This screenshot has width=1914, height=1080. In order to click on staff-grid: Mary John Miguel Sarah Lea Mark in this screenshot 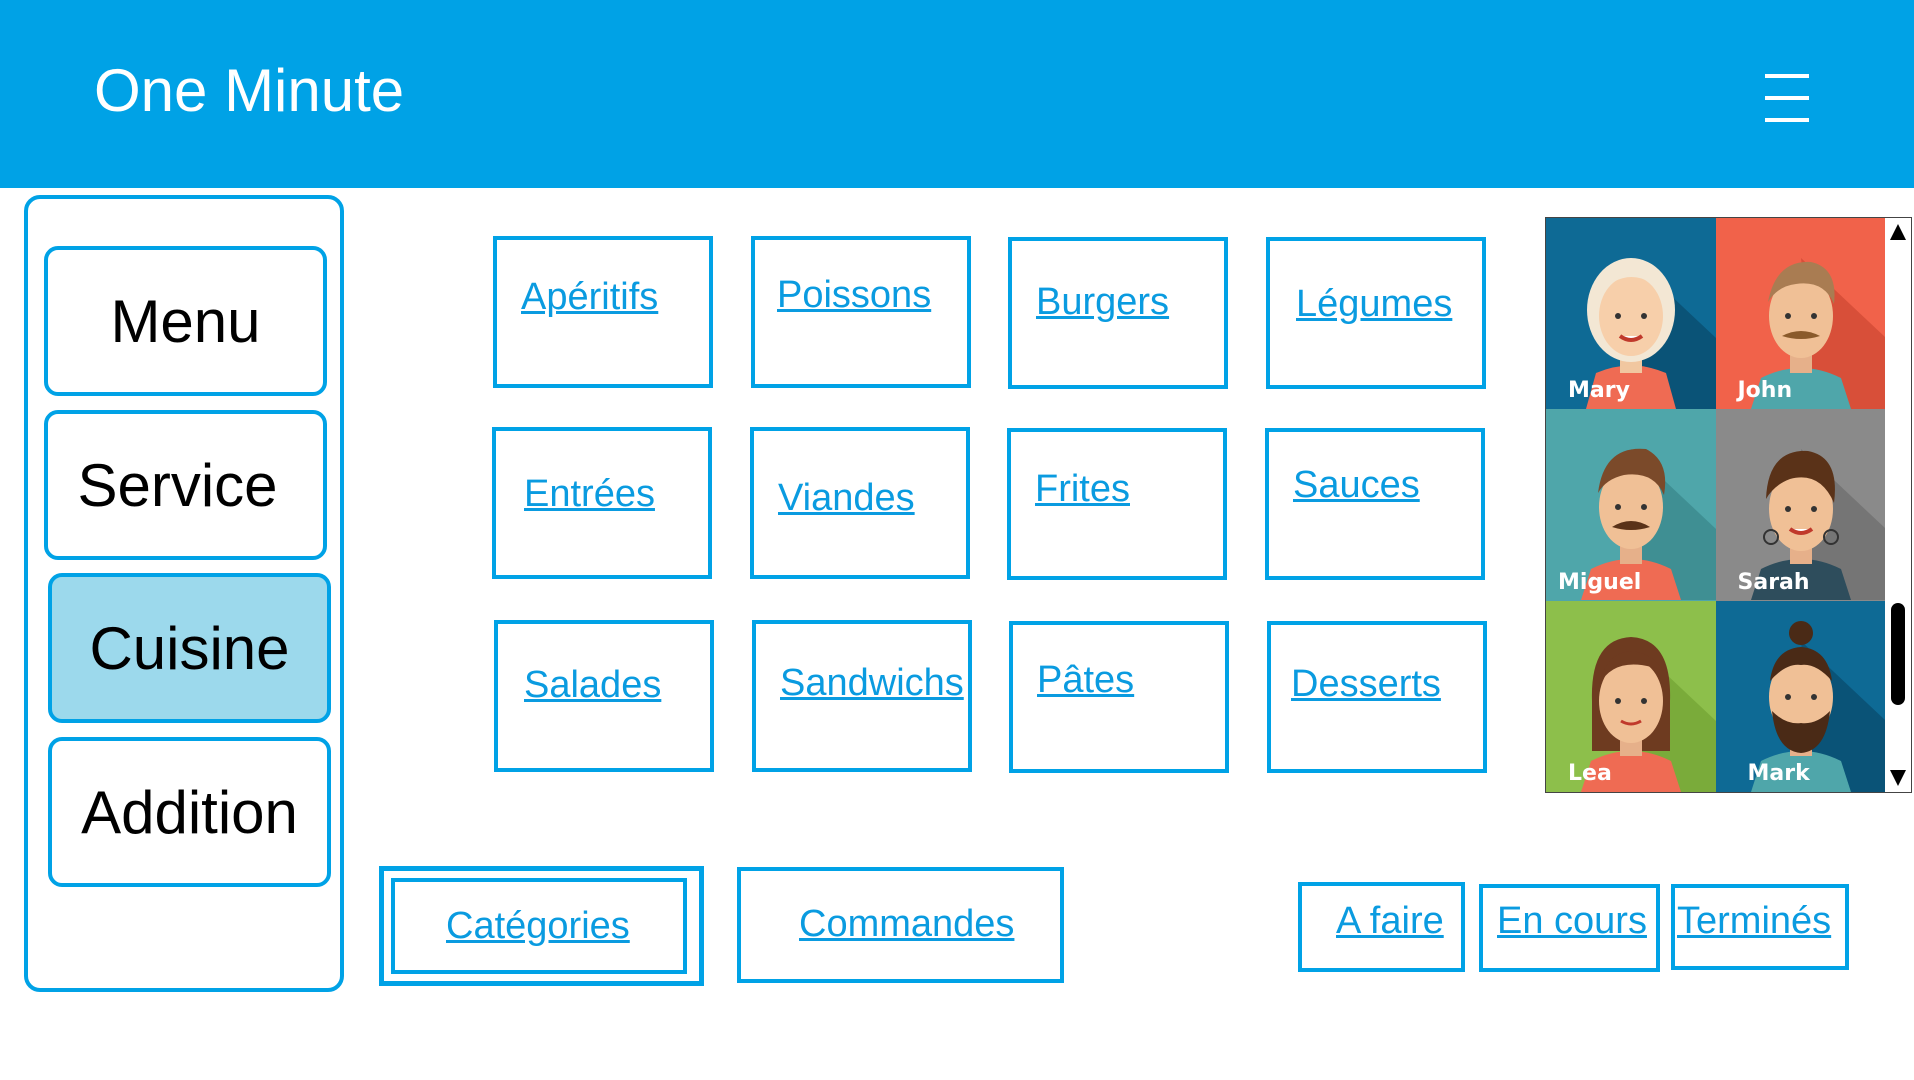, I will do `click(1715, 505)`.